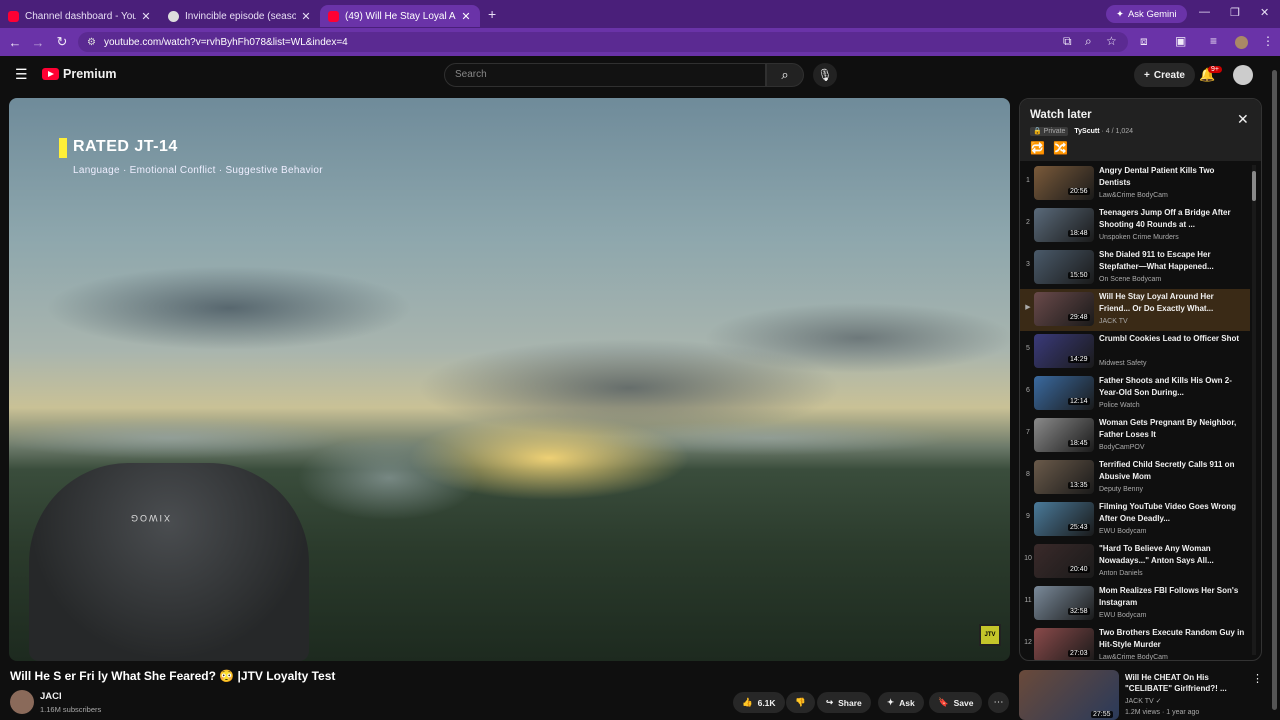 The height and width of the screenshot is (720, 1280). Describe the element at coordinates (1113, 321) in the screenshot. I see `channel-name: JACK TV` at that location.